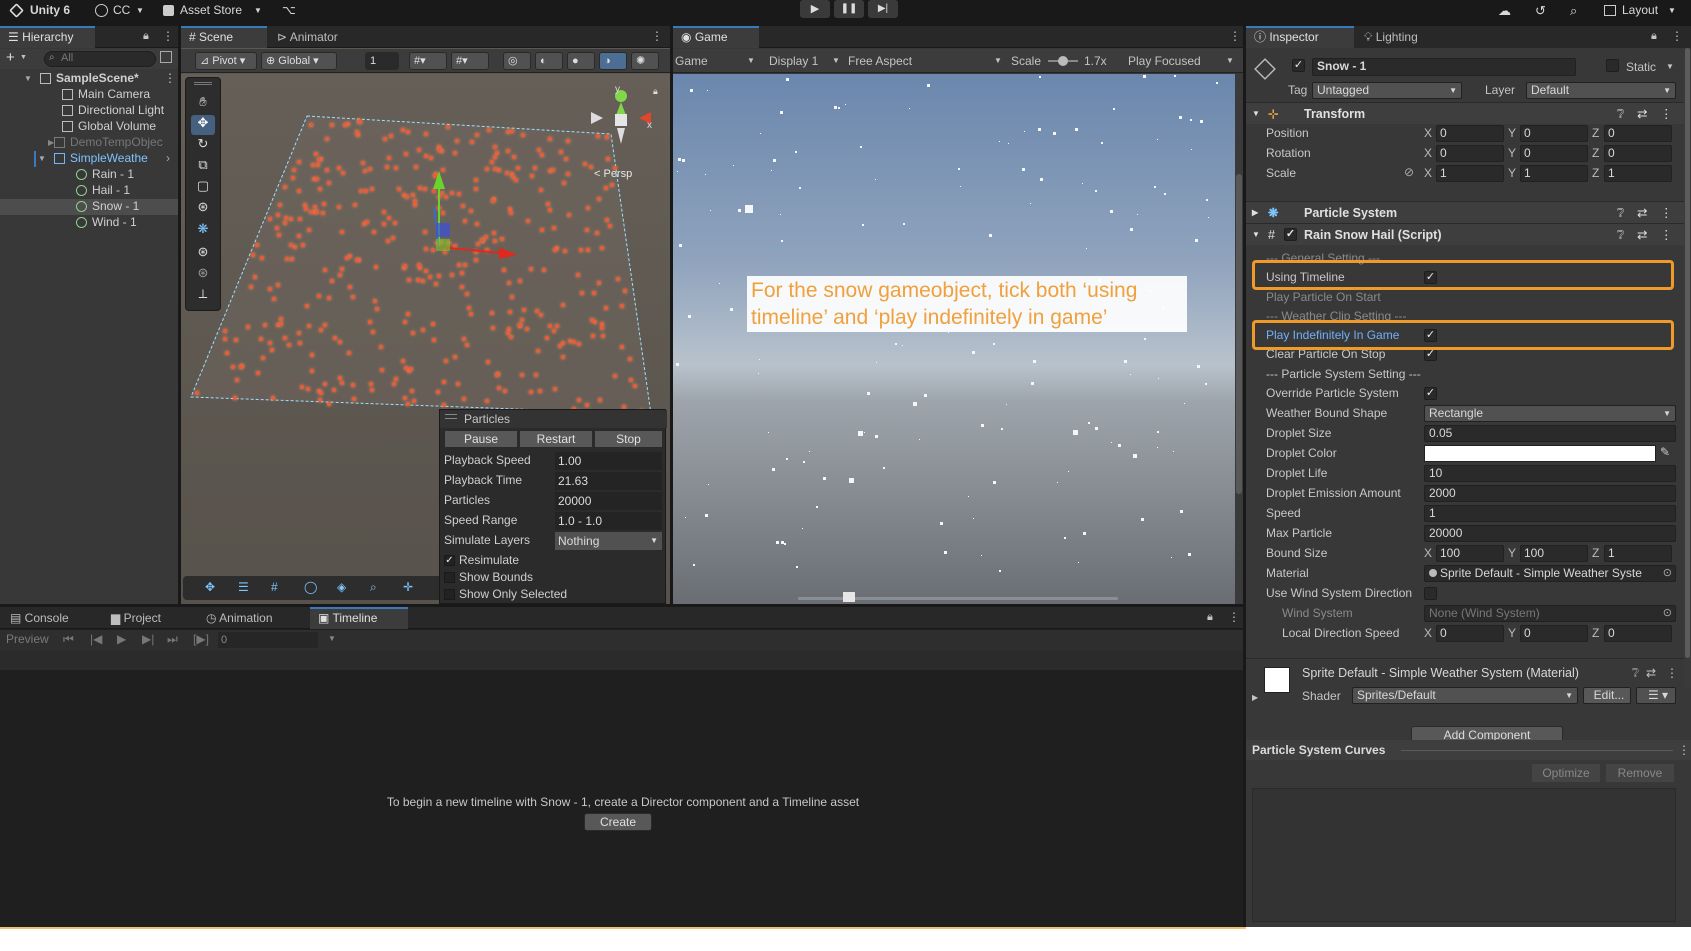  What do you see at coordinates (254, 618) in the screenshot?
I see `tab-animation: ◷ Animation` at bounding box center [254, 618].